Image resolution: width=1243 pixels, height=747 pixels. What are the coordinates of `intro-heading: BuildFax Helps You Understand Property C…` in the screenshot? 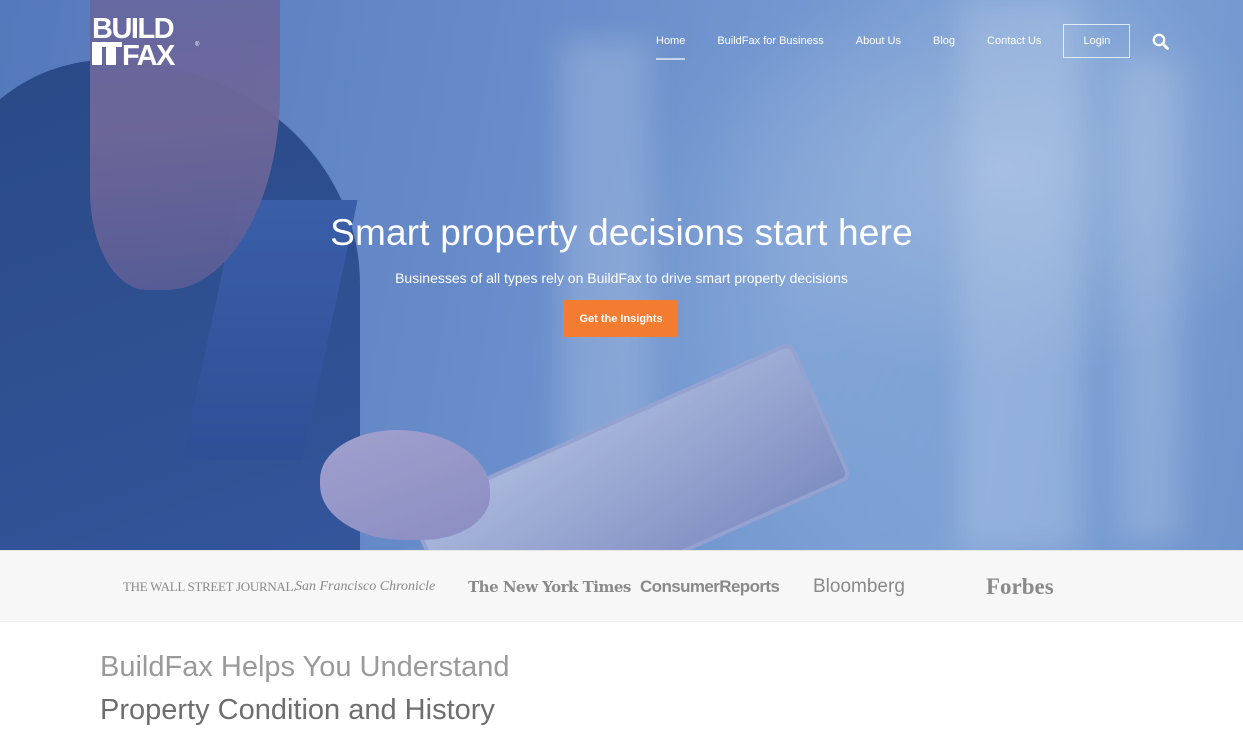 It's located at (304, 689).